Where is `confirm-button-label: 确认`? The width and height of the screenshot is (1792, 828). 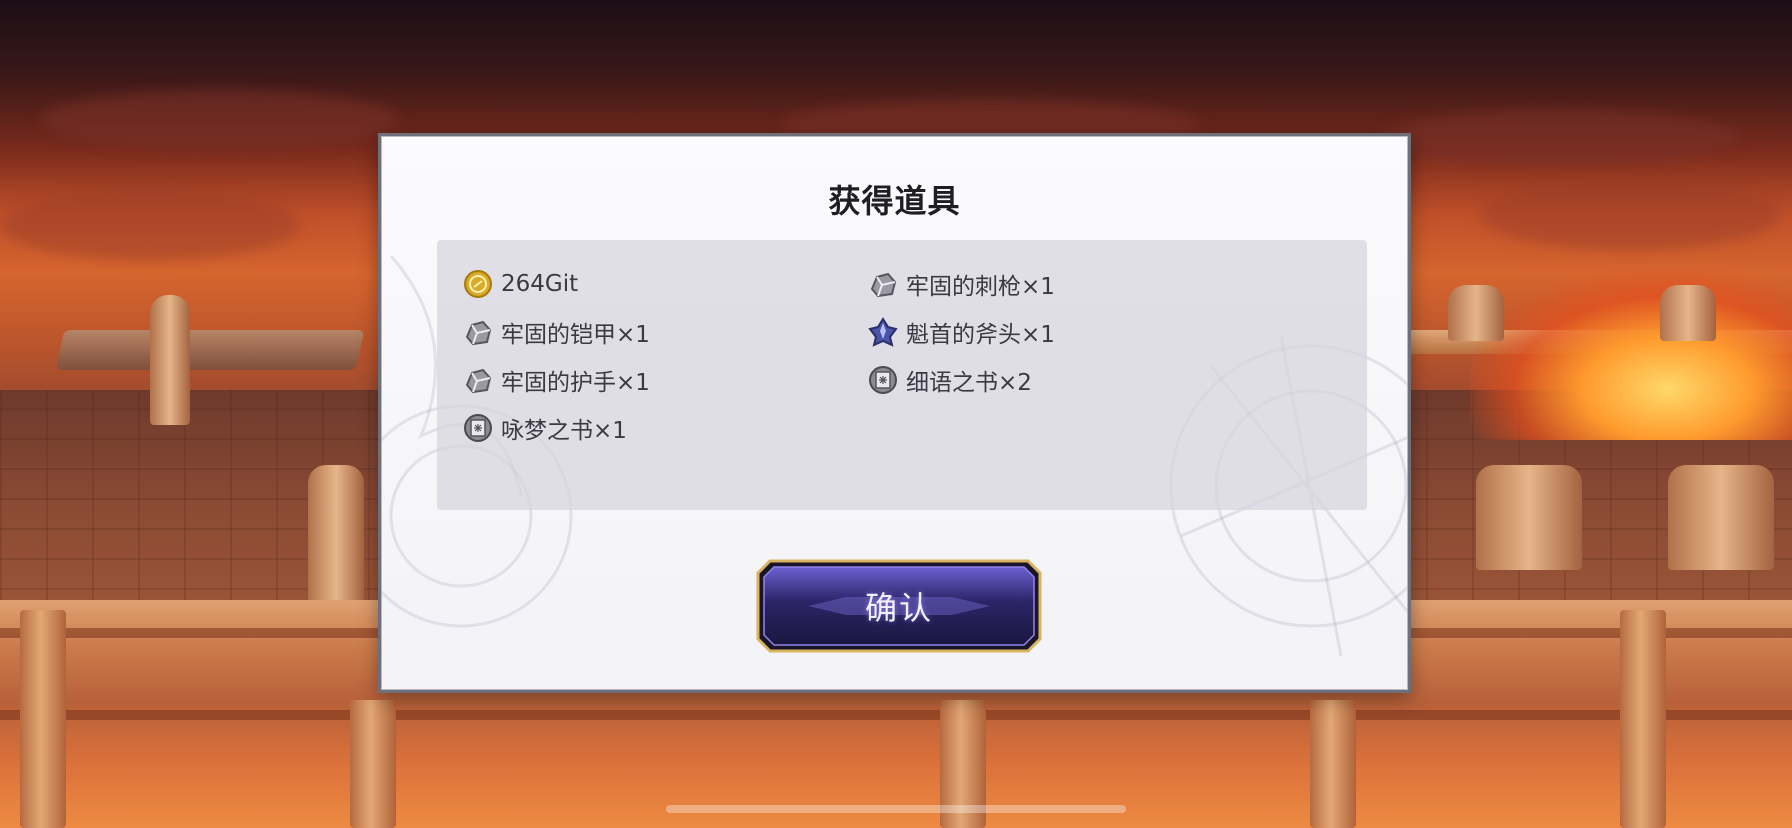 confirm-button-label: 确认 is located at coordinates (898, 608).